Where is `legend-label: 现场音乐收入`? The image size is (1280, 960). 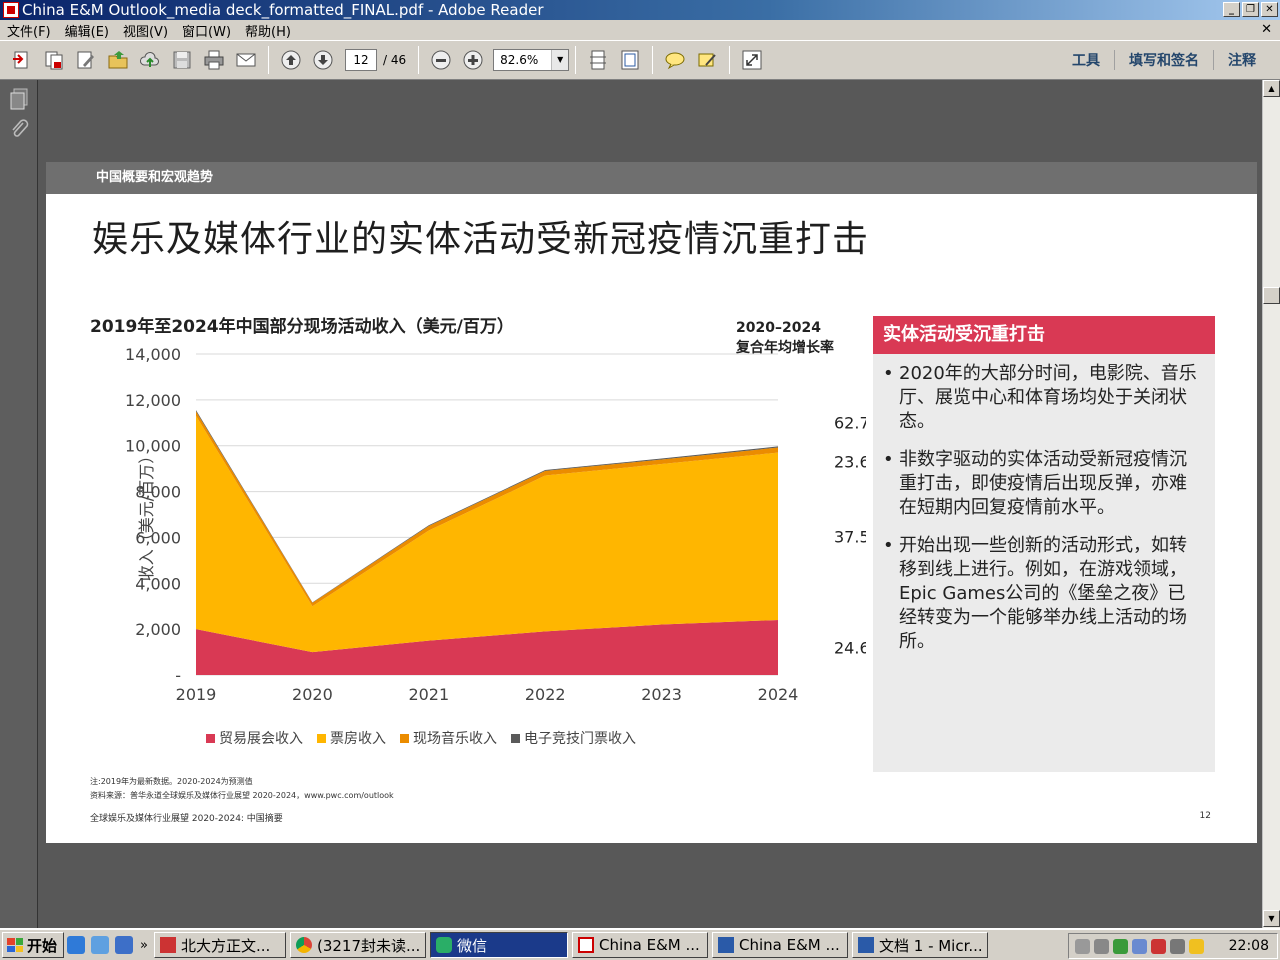 legend-label: 现场音乐收入 is located at coordinates (455, 739).